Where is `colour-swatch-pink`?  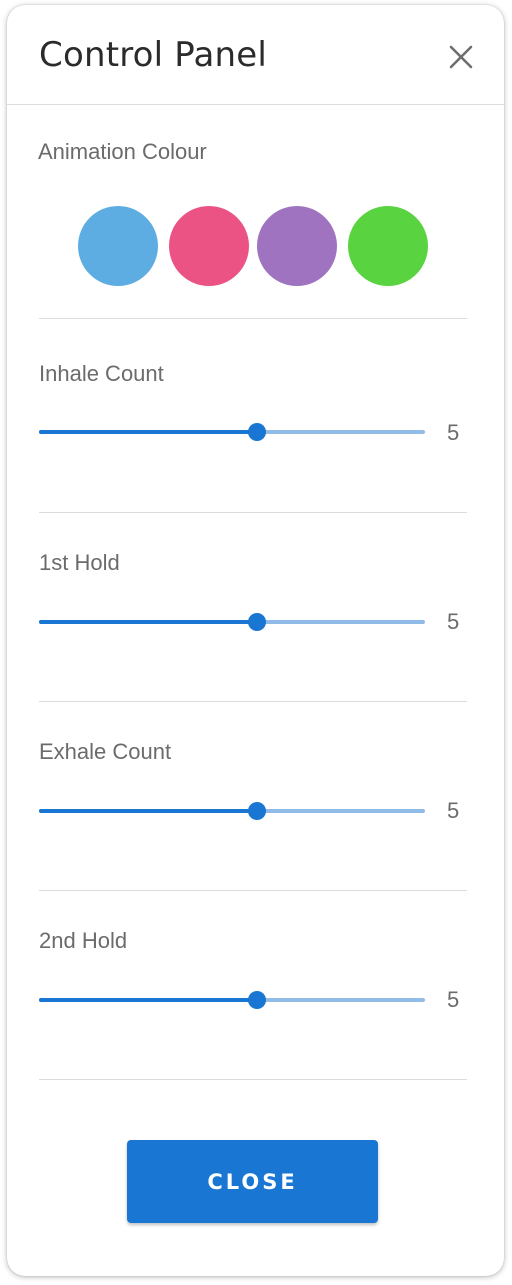 colour-swatch-pink is located at coordinates (209, 246).